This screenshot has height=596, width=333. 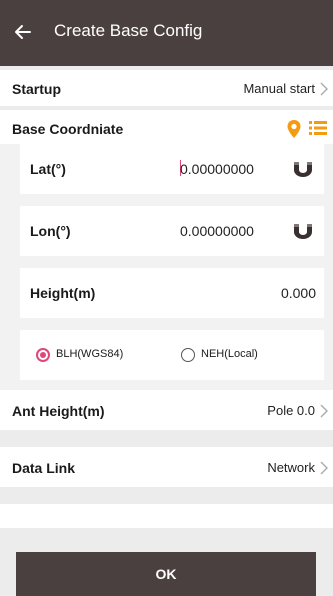 What do you see at coordinates (50, 231) in the screenshot?
I see `lon-label: Lon(°)` at bounding box center [50, 231].